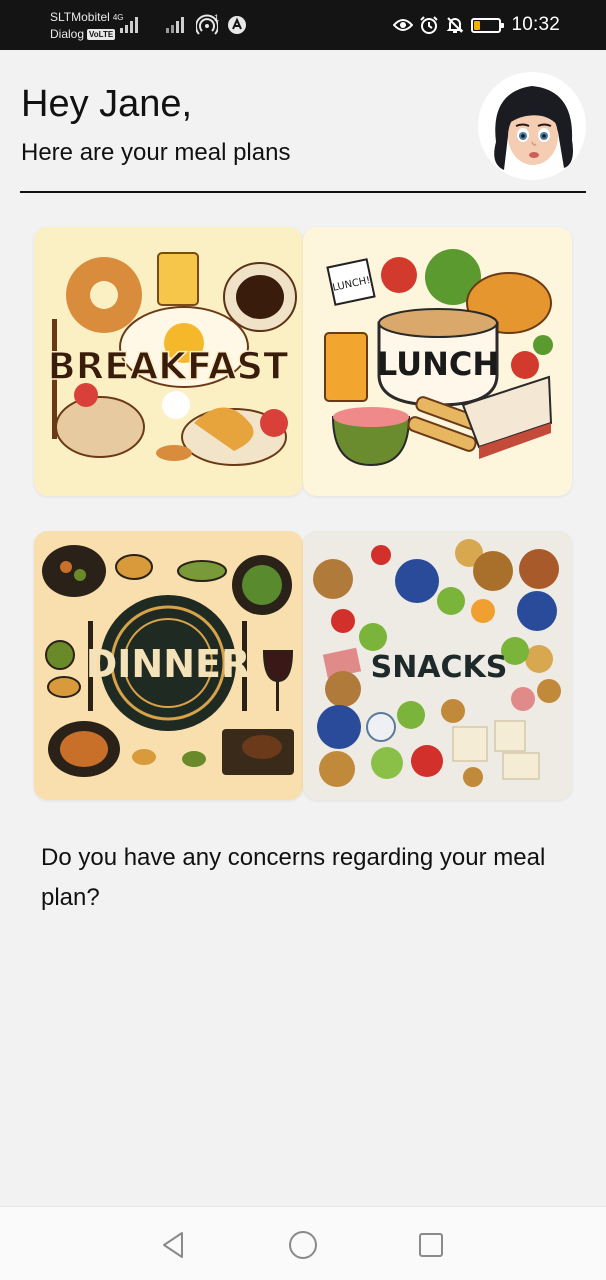 The image size is (606, 1280). I want to click on lunch-illustration: LUNCH! LUNCH, so click(437, 361).